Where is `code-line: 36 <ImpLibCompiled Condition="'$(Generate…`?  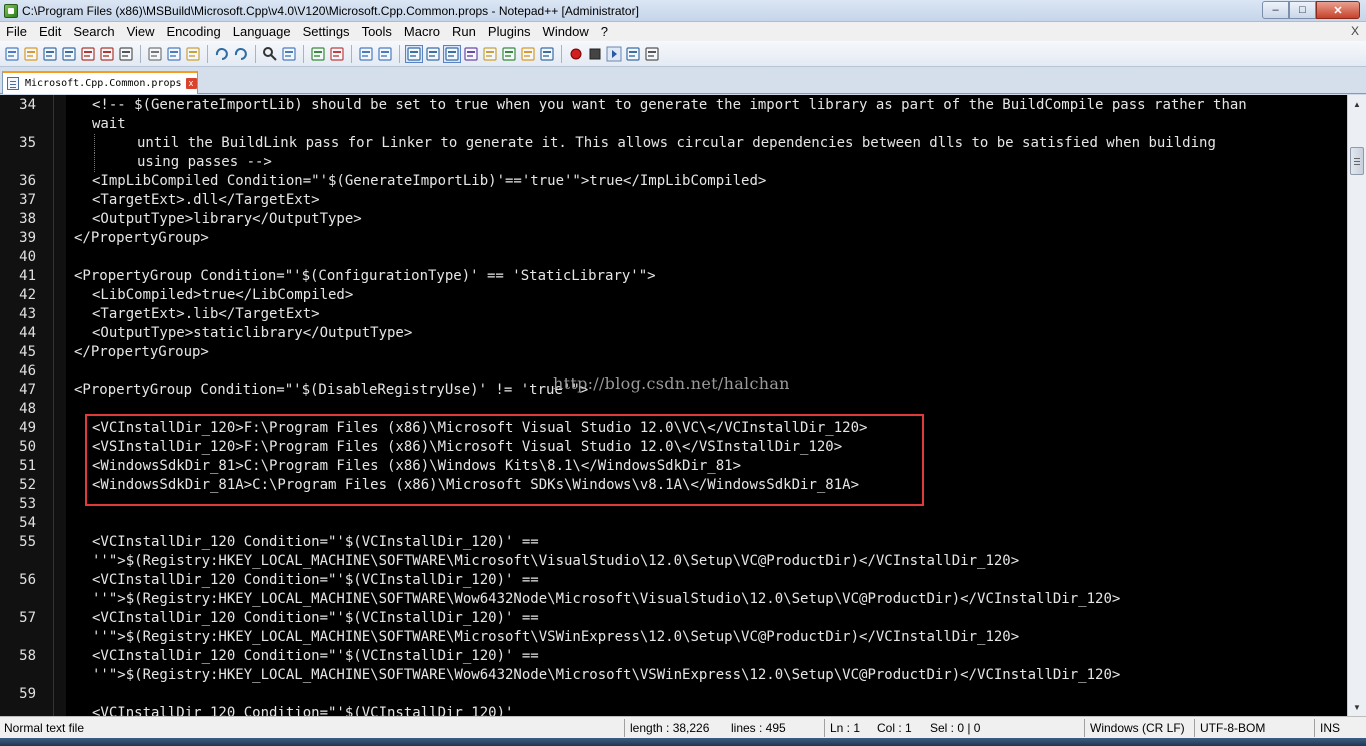
code-line: 36 <ImpLibCompiled Condition="'$(Generate… is located at coordinates (673, 181).